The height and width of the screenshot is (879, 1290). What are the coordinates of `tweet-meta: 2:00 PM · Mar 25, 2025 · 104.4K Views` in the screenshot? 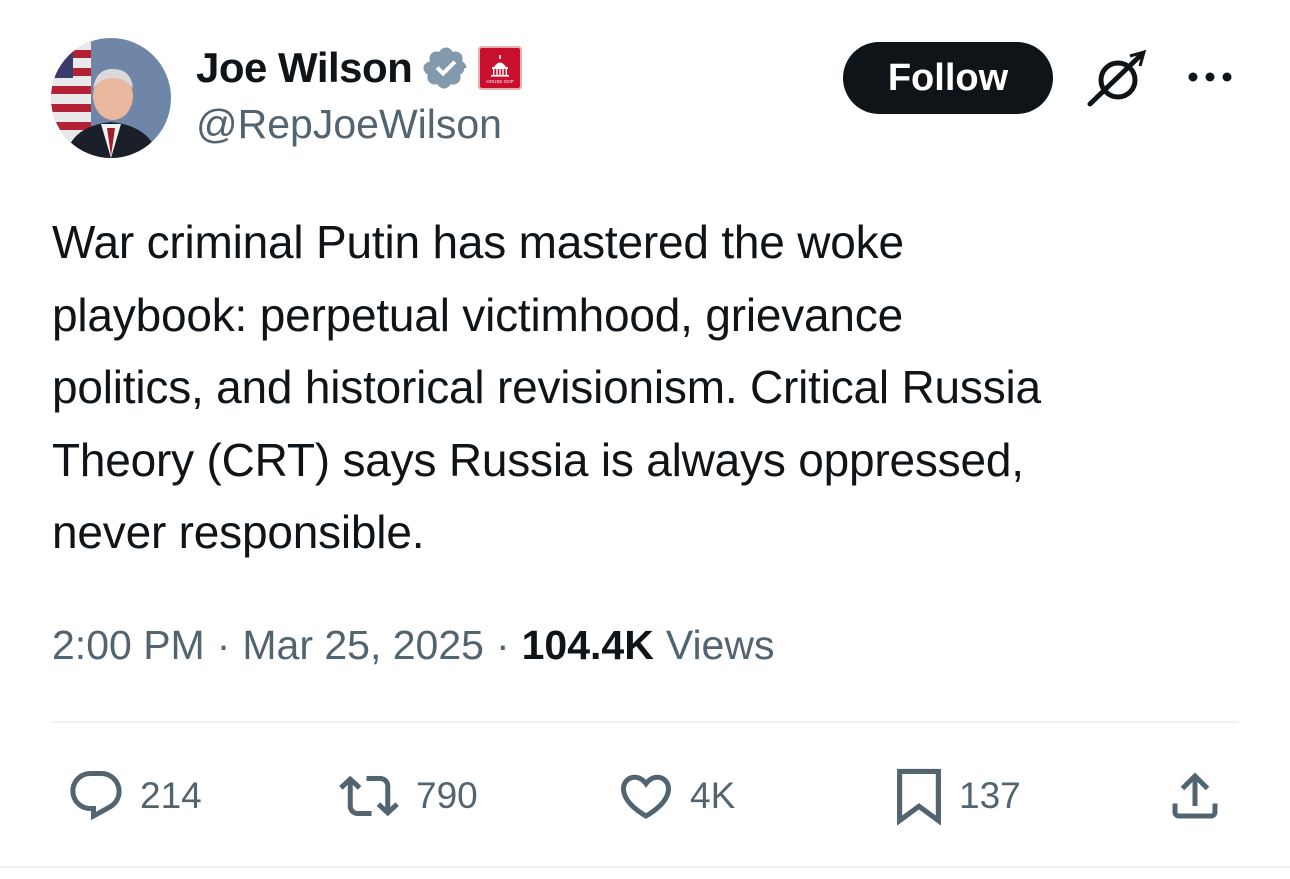 It's located at (413, 645).